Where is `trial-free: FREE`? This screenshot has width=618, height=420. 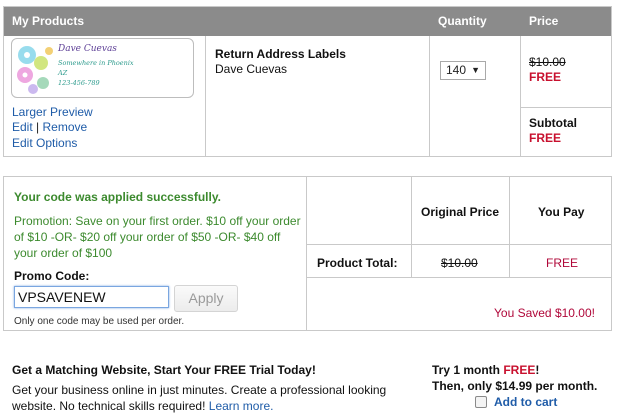 trial-free: FREE is located at coordinates (519, 370).